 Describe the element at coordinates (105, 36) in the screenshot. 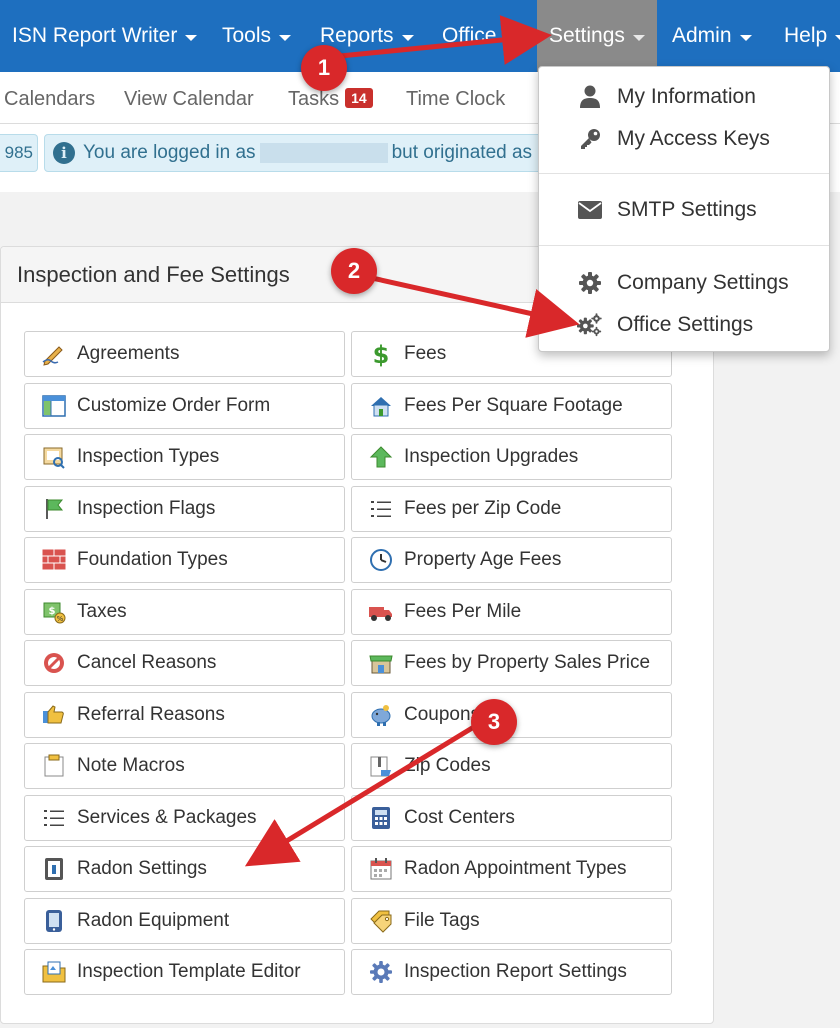

I see `nav-isn-report-writer: ISN Report Writer` at that location.